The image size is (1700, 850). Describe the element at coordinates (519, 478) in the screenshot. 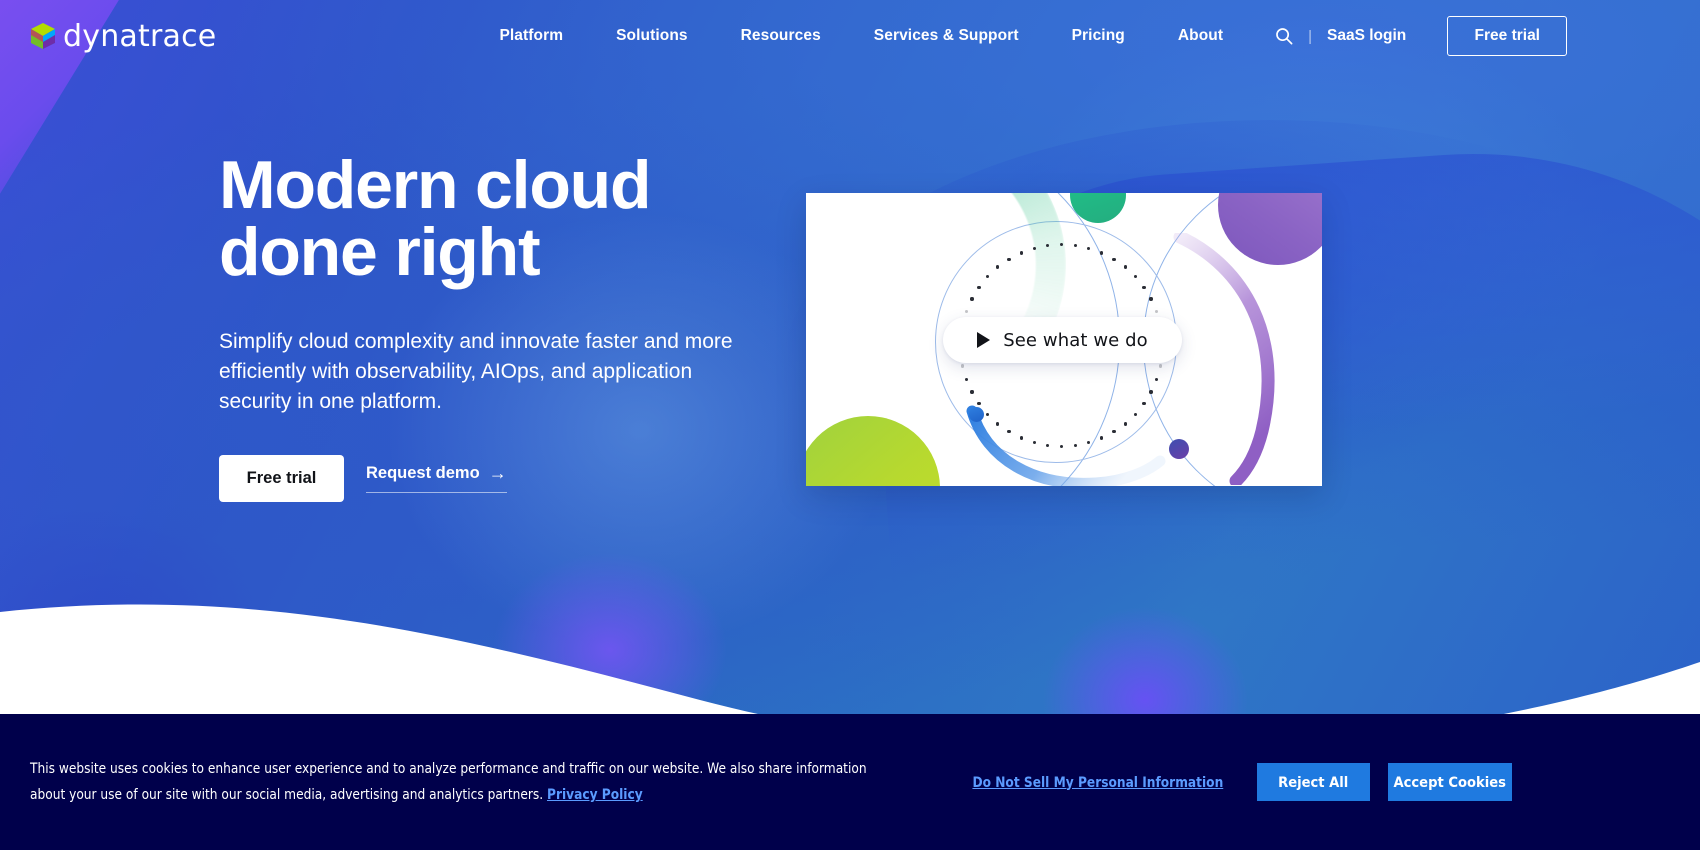

I see `hero-cta-row: Free trial Request demo →` at that location.